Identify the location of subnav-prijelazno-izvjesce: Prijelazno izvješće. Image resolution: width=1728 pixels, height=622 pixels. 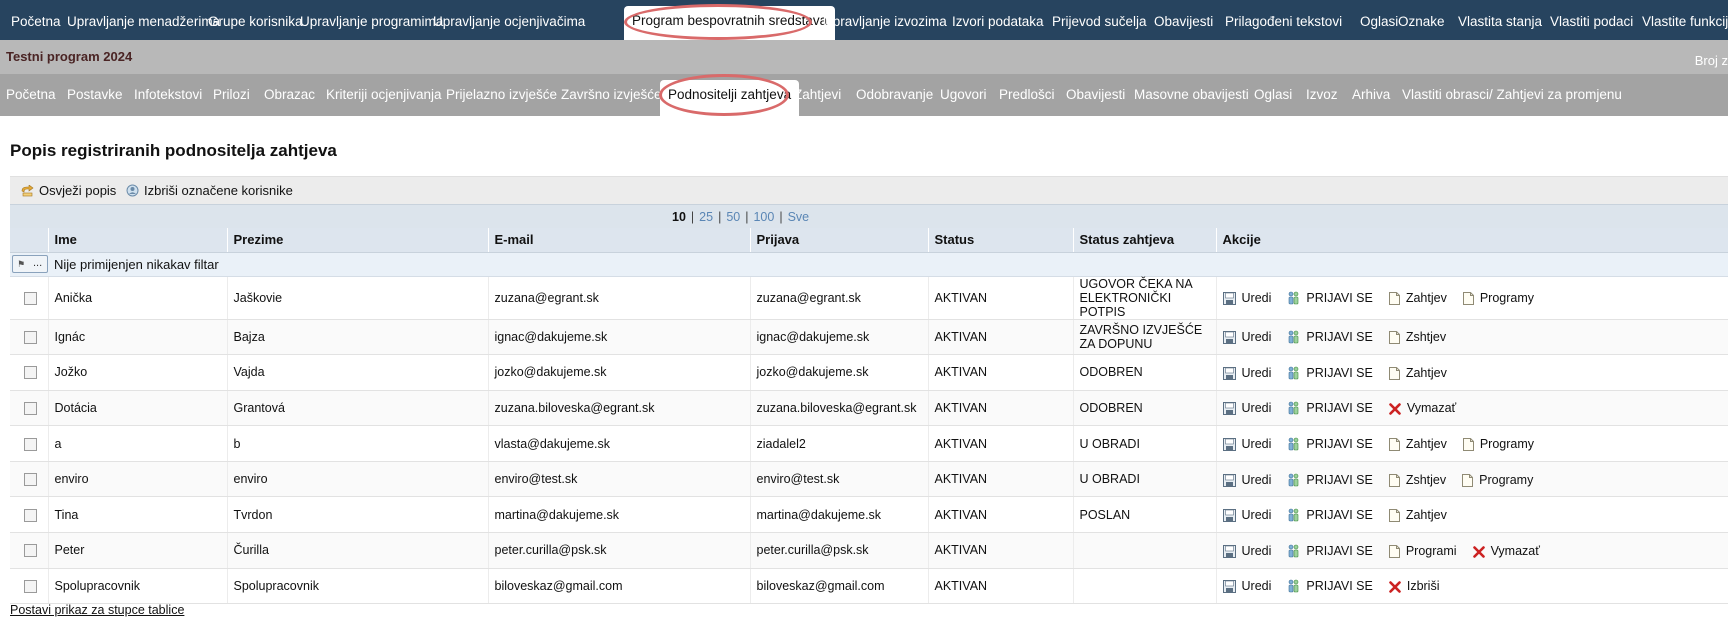
(501, 95).